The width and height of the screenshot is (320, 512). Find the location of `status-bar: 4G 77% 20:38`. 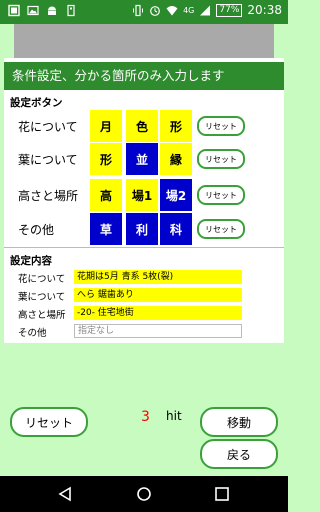

status-bar: 4G 77% 20:38 is located at coordinates (144, 12).